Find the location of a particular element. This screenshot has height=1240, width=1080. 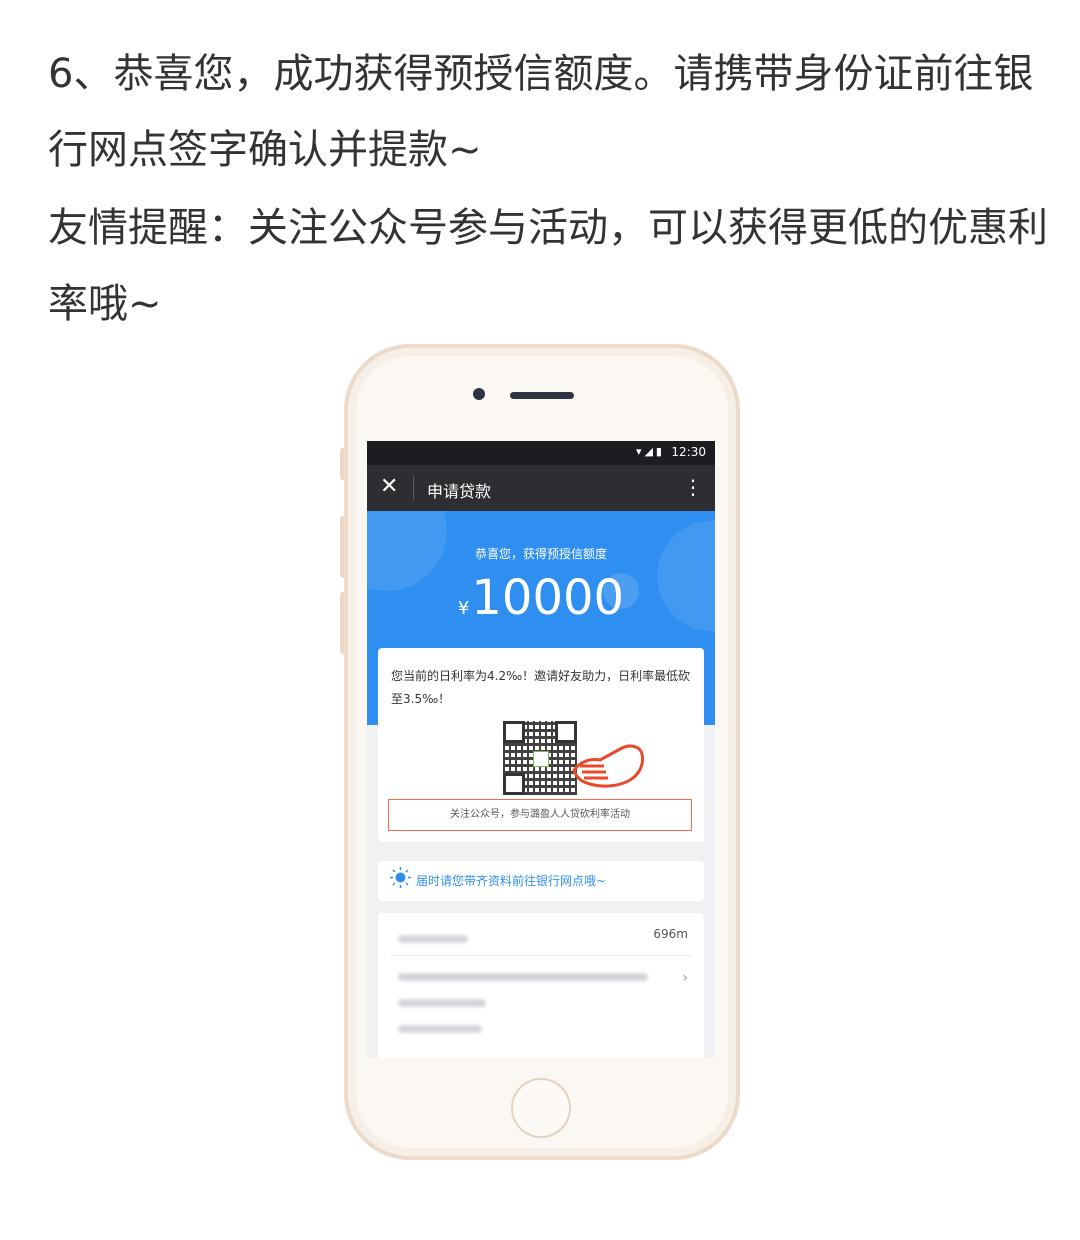

reminder-text: 届时请您带齐资料前往银行网点哦~ is located at coordinates (511, 881).